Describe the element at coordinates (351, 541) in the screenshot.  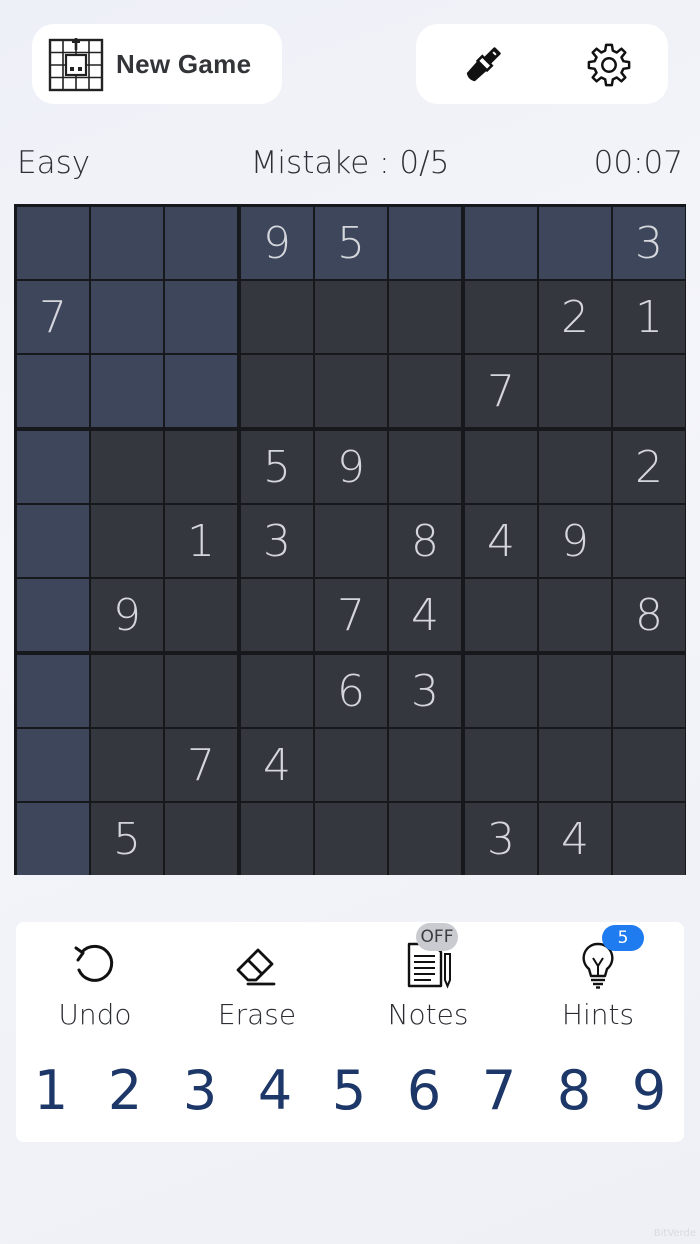
I see `sudoku-cell-r5-c5` at that location.